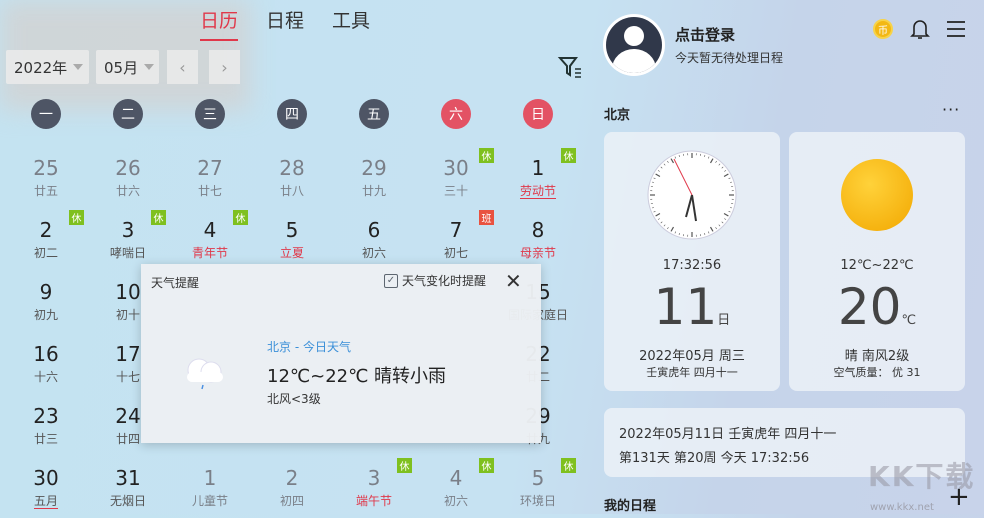 This screenshot has height=518, width=984. Describe the element at coordinates (617, 113) in the screenshot. I see `city-label: 北京` at that location.